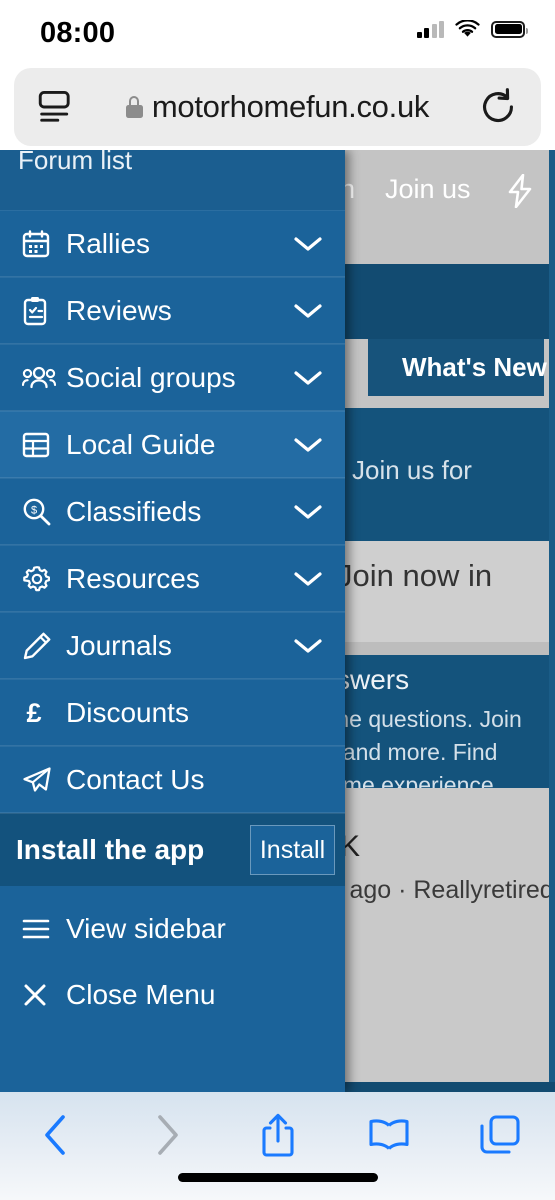 The width and height of the screenshot is (555, 1200). I want to click on hamburger-icon, so click(39, 929).